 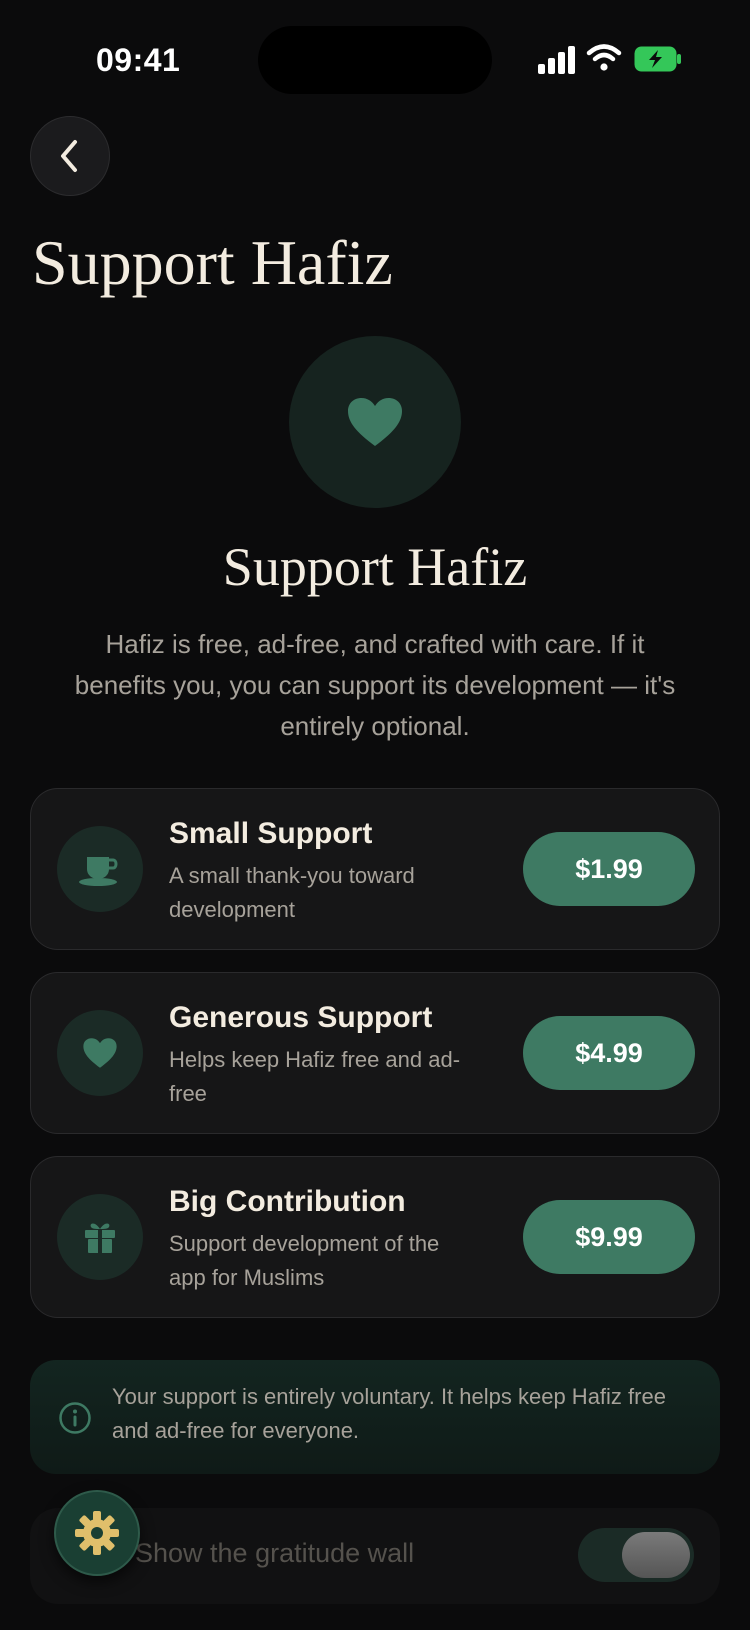 I want to click on price-button-4-99: $4.99, so click(x=609, y=1053).